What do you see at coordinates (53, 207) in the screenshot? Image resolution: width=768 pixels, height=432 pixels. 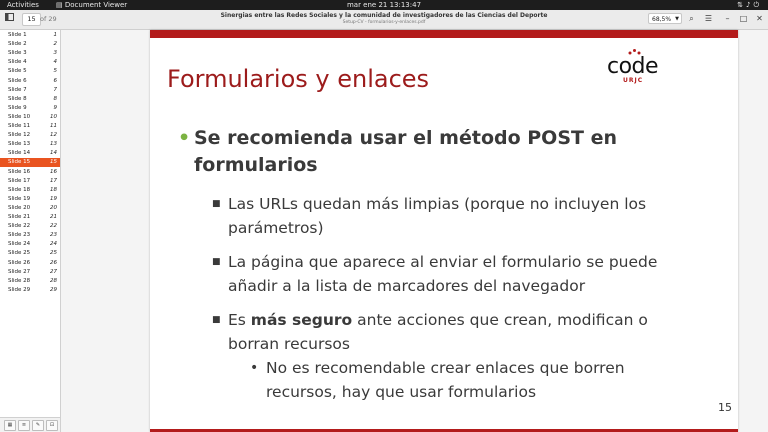 I see `slide-item-number: 20` at bounding box center [53, 207].